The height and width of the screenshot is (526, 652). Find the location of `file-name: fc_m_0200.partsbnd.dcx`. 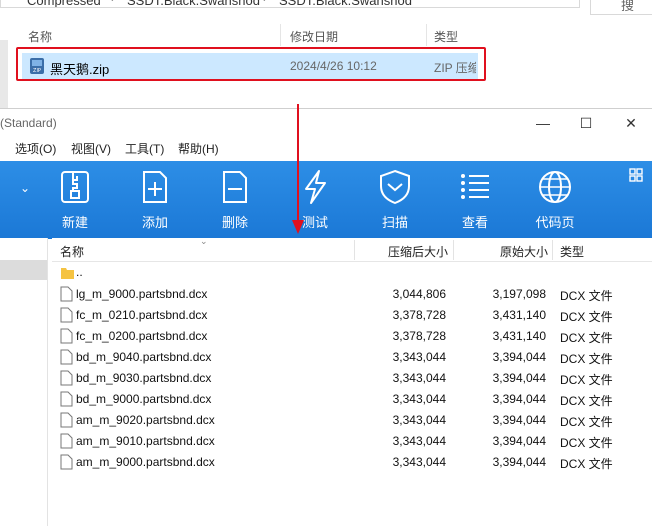

file-name: fc_m_0200.partsbnd.dcx is located at coordinates (142, 336).